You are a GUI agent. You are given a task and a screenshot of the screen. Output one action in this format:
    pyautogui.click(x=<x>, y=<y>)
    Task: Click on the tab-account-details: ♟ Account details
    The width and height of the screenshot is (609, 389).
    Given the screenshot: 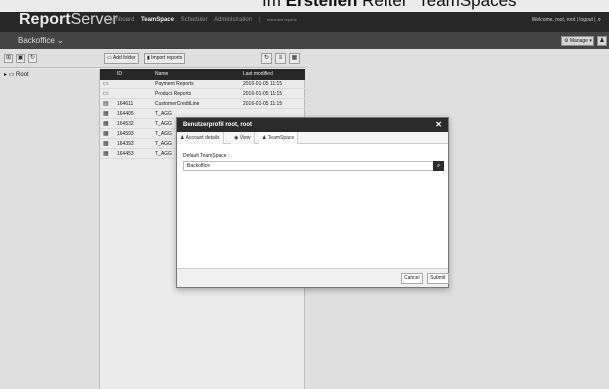 What is the action you would take?
    pyautogui.click(x=200, y=138)
    